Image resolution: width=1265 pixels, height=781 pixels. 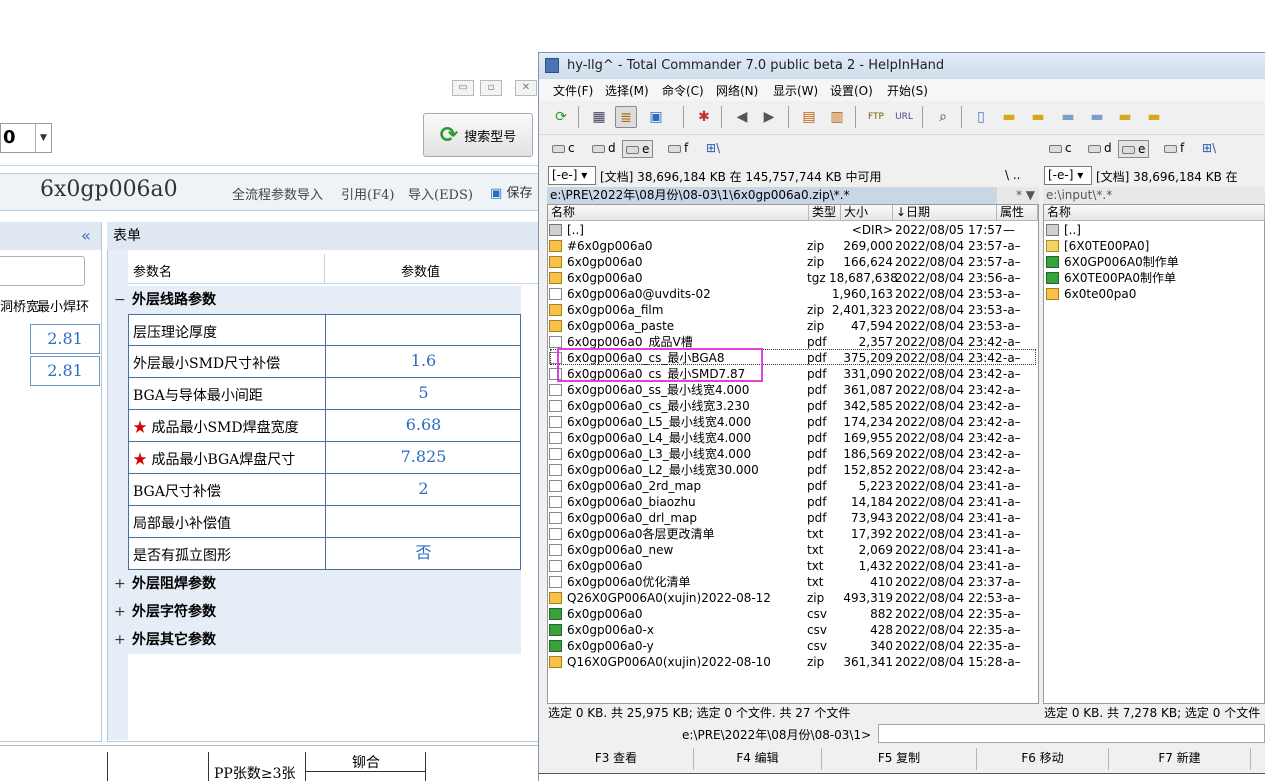 What do you see at coordinates (561, 117) in the screenshot?
I see `refresh-icon: ⟳` at bounding box center [561, 117].